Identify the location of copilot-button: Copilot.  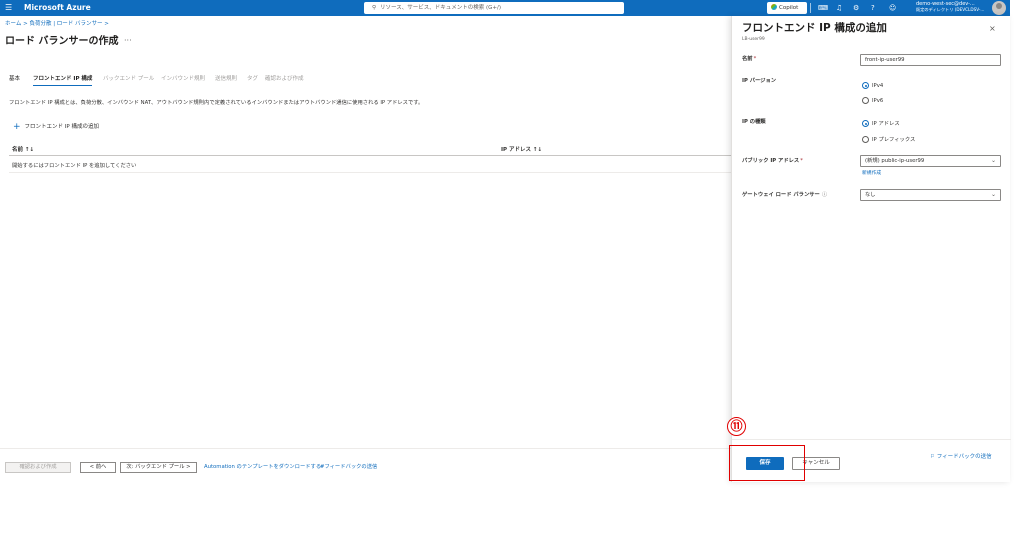
(787, 8).